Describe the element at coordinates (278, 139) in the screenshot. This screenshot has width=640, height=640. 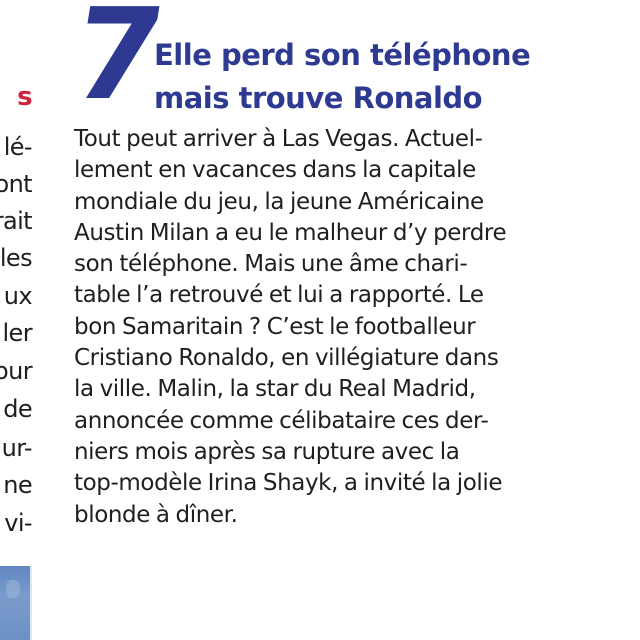
I see `body-line: Tout peut arriver à Las Vegas. Actuel-` at that location.